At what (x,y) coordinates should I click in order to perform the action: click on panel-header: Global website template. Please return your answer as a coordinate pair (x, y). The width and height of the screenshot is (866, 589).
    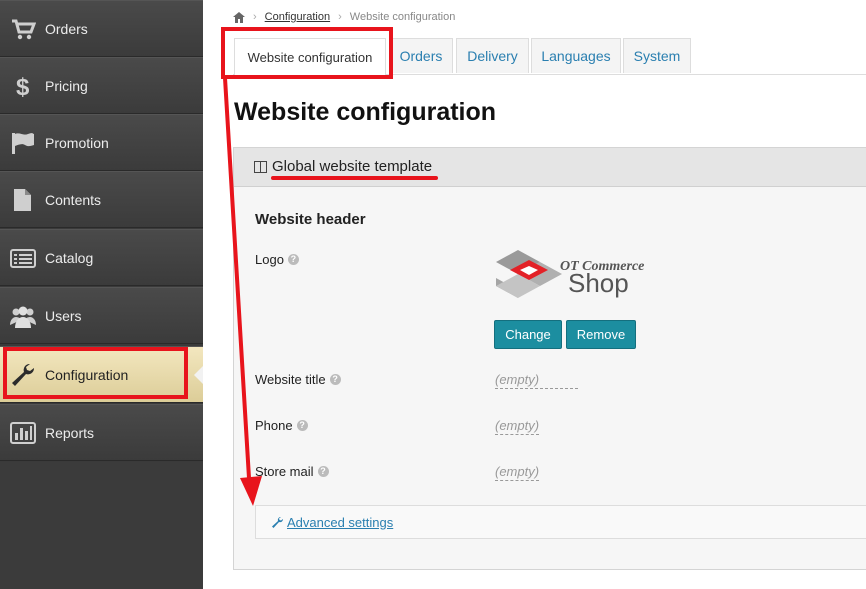
    Looking at the image, I should click on (550, 167).